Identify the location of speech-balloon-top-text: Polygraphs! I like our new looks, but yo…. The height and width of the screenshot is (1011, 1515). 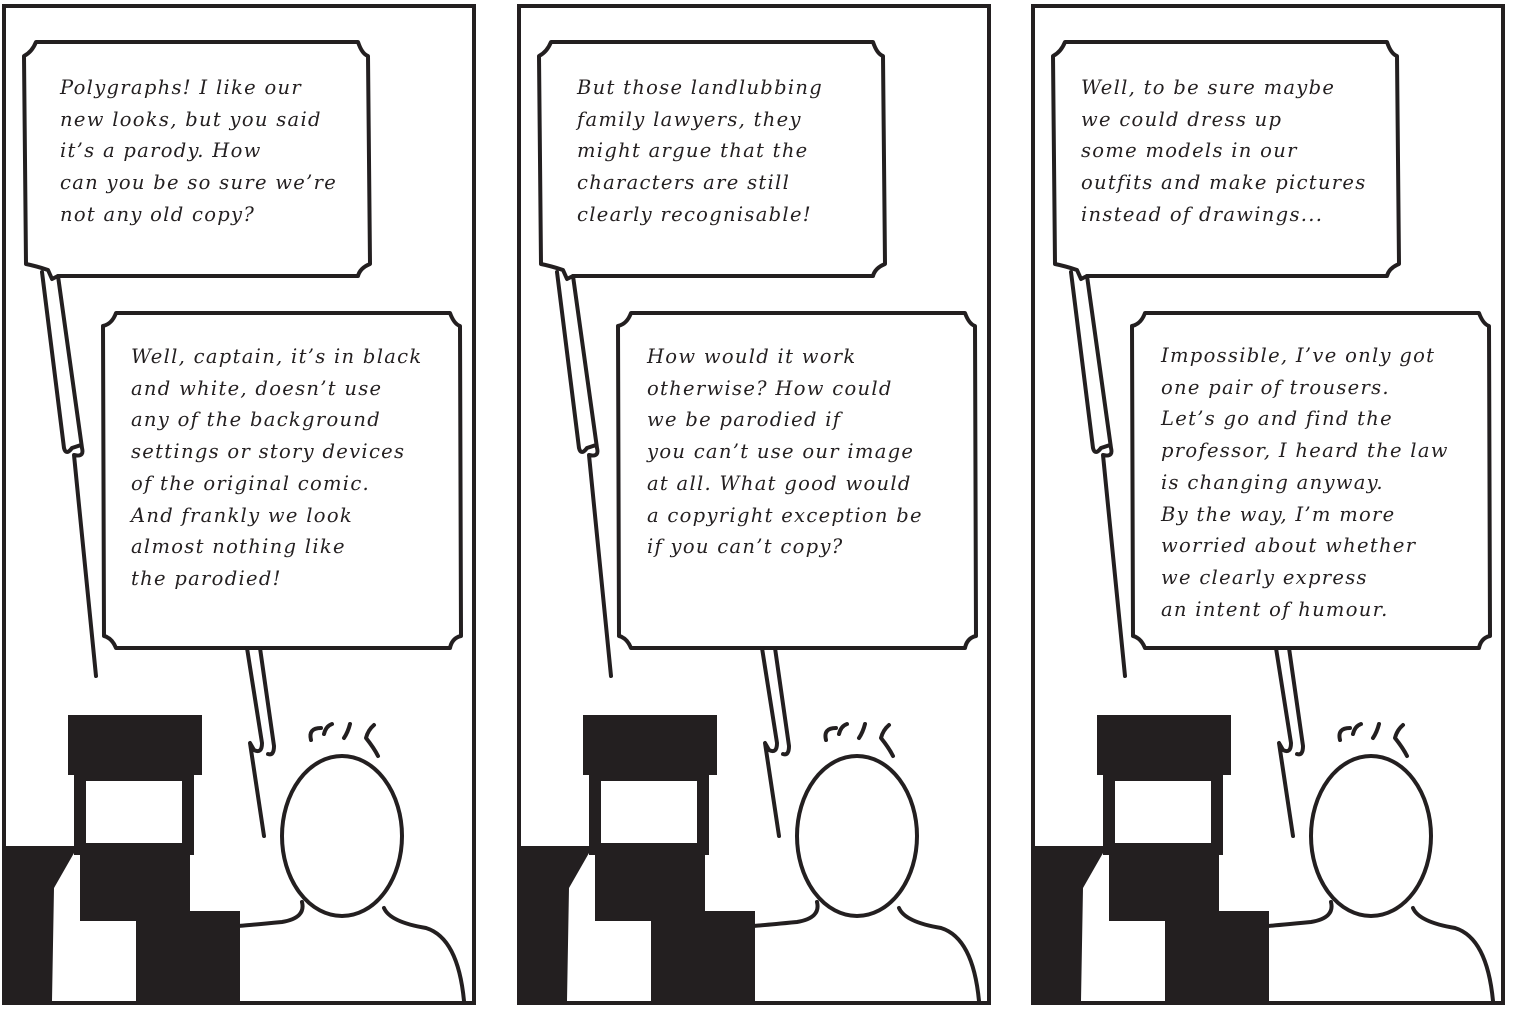
(199, 151).